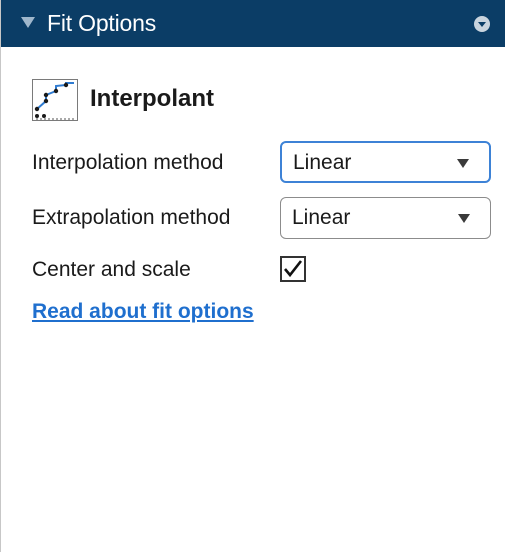 This screenshot has width=505, height=552. What do you see at coordinates (143, 312) in the screenshot?
I see `read-about-fit-options-link: Read about fit options` at bounding box center [143, 312].